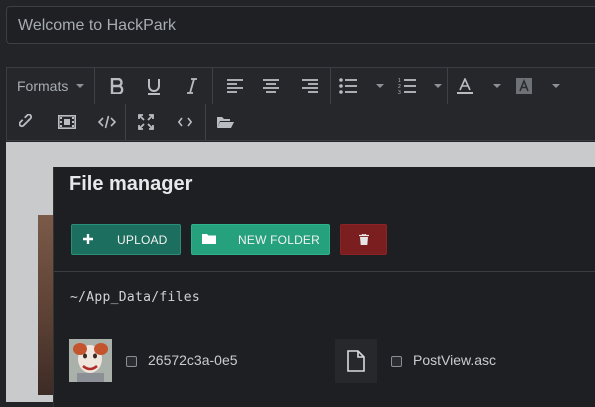  I want to click on link-icon, so click(26, 121).